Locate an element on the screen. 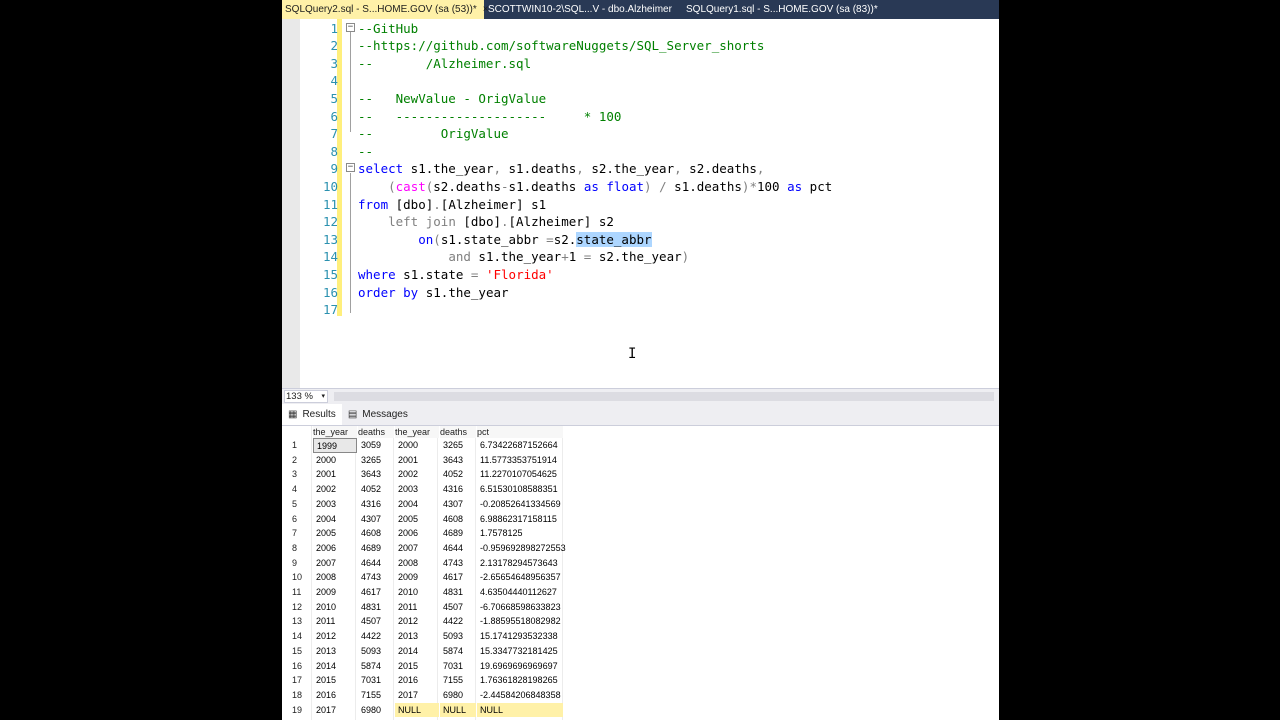 Image resolution: width=1280 pixels, height=720 pixels. table-row: 1 1999 3059 2000 3265 6.73422687152664 is located at coordinates (423, 445).